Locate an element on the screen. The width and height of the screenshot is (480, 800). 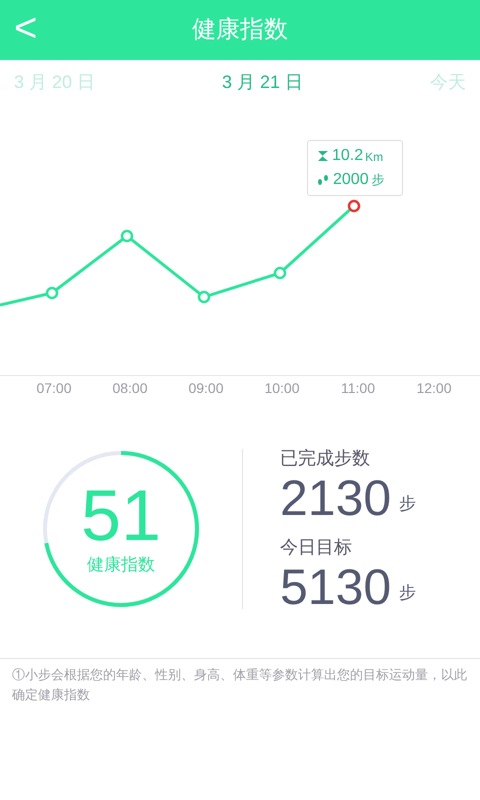
date-tab: 3 月 21 日 is located at coordinates (263, 82).